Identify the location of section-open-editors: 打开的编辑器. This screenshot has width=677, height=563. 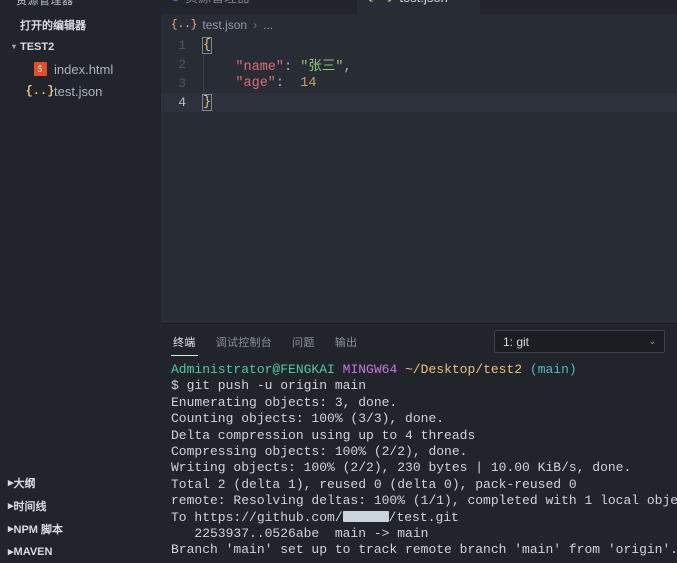
(80, 25).